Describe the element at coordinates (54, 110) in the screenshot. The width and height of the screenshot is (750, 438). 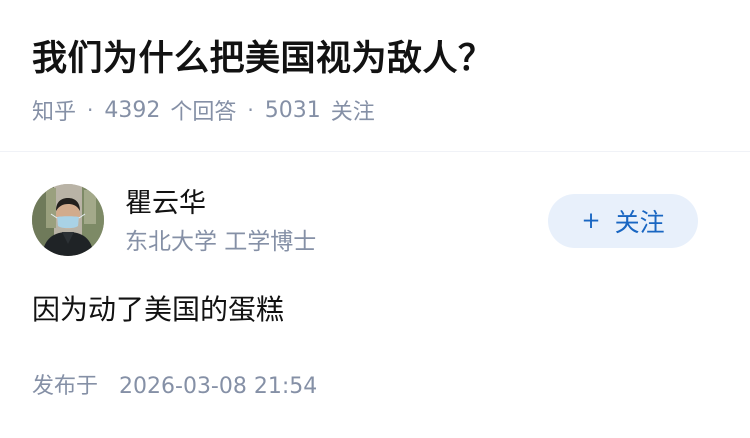
I see `source-label: 知乎` at that location.